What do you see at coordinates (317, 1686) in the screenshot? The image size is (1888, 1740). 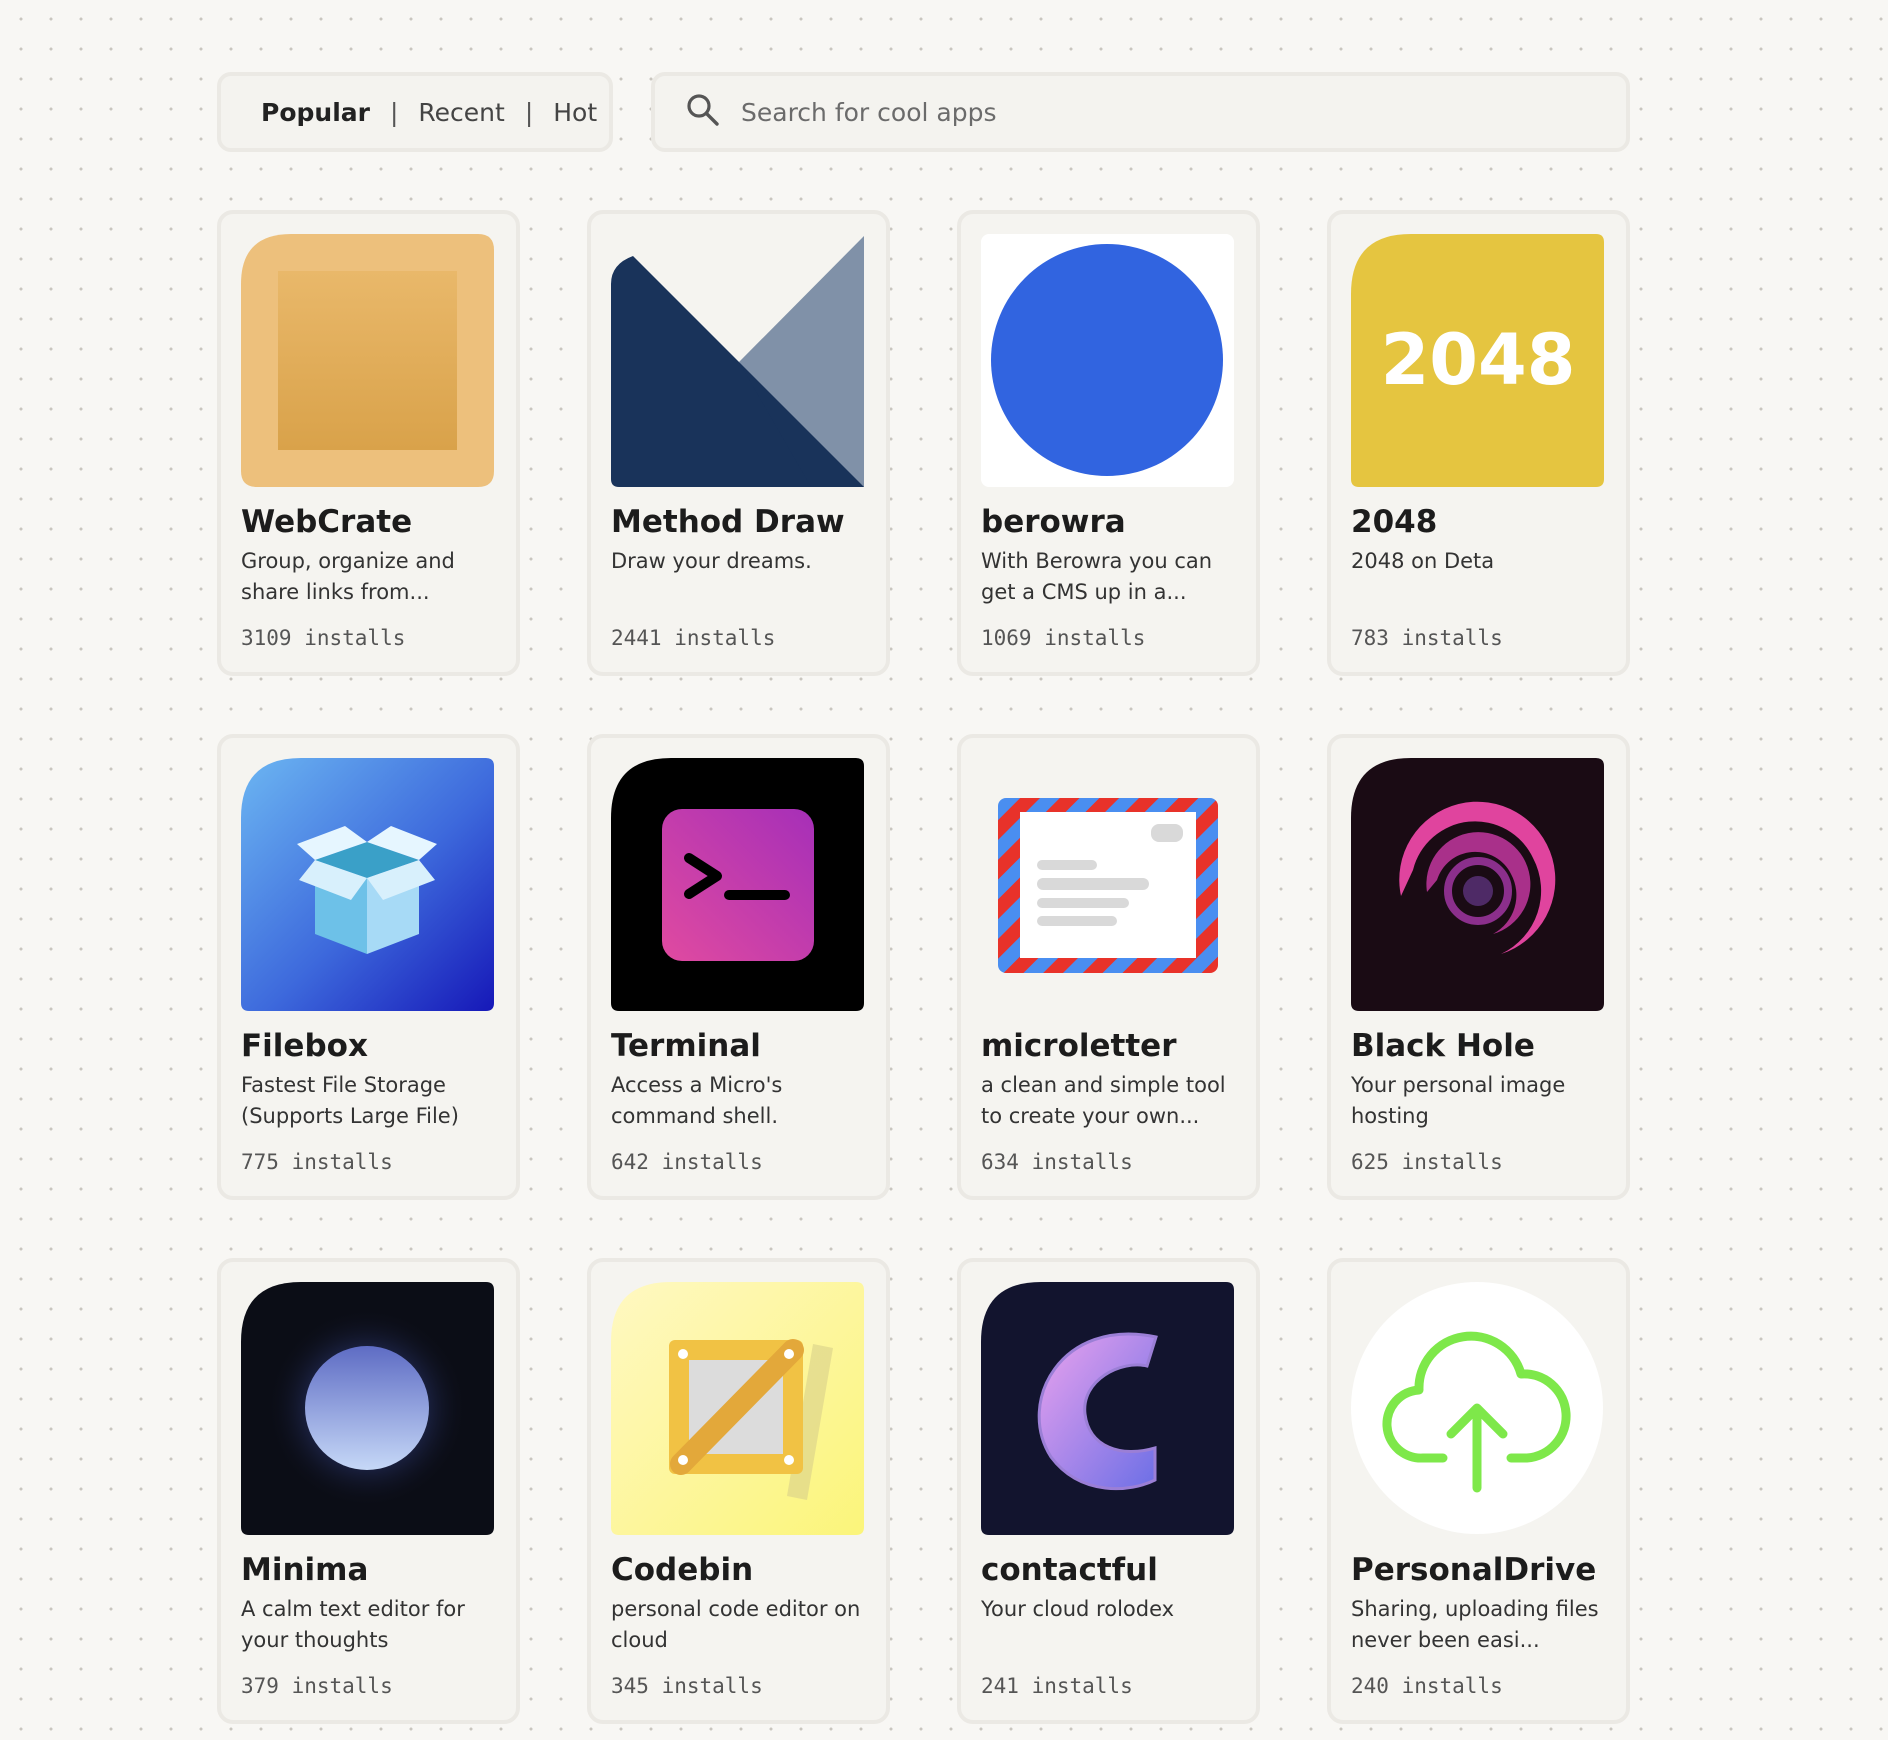 I see `install-count: 379 installs` at bounding box center [317, 1686].